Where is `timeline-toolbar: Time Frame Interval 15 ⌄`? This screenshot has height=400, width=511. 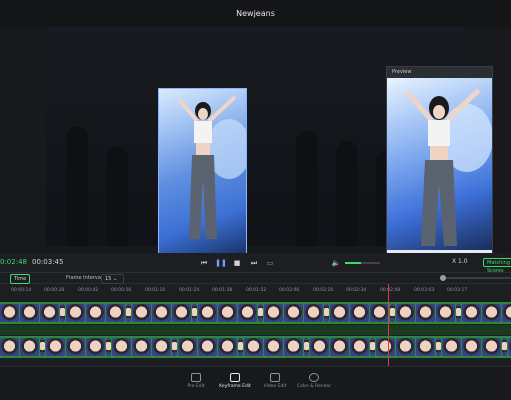
timeline-toolbar: Time Frame Interval 15 ⌄ is located at coordinates (255, 278).